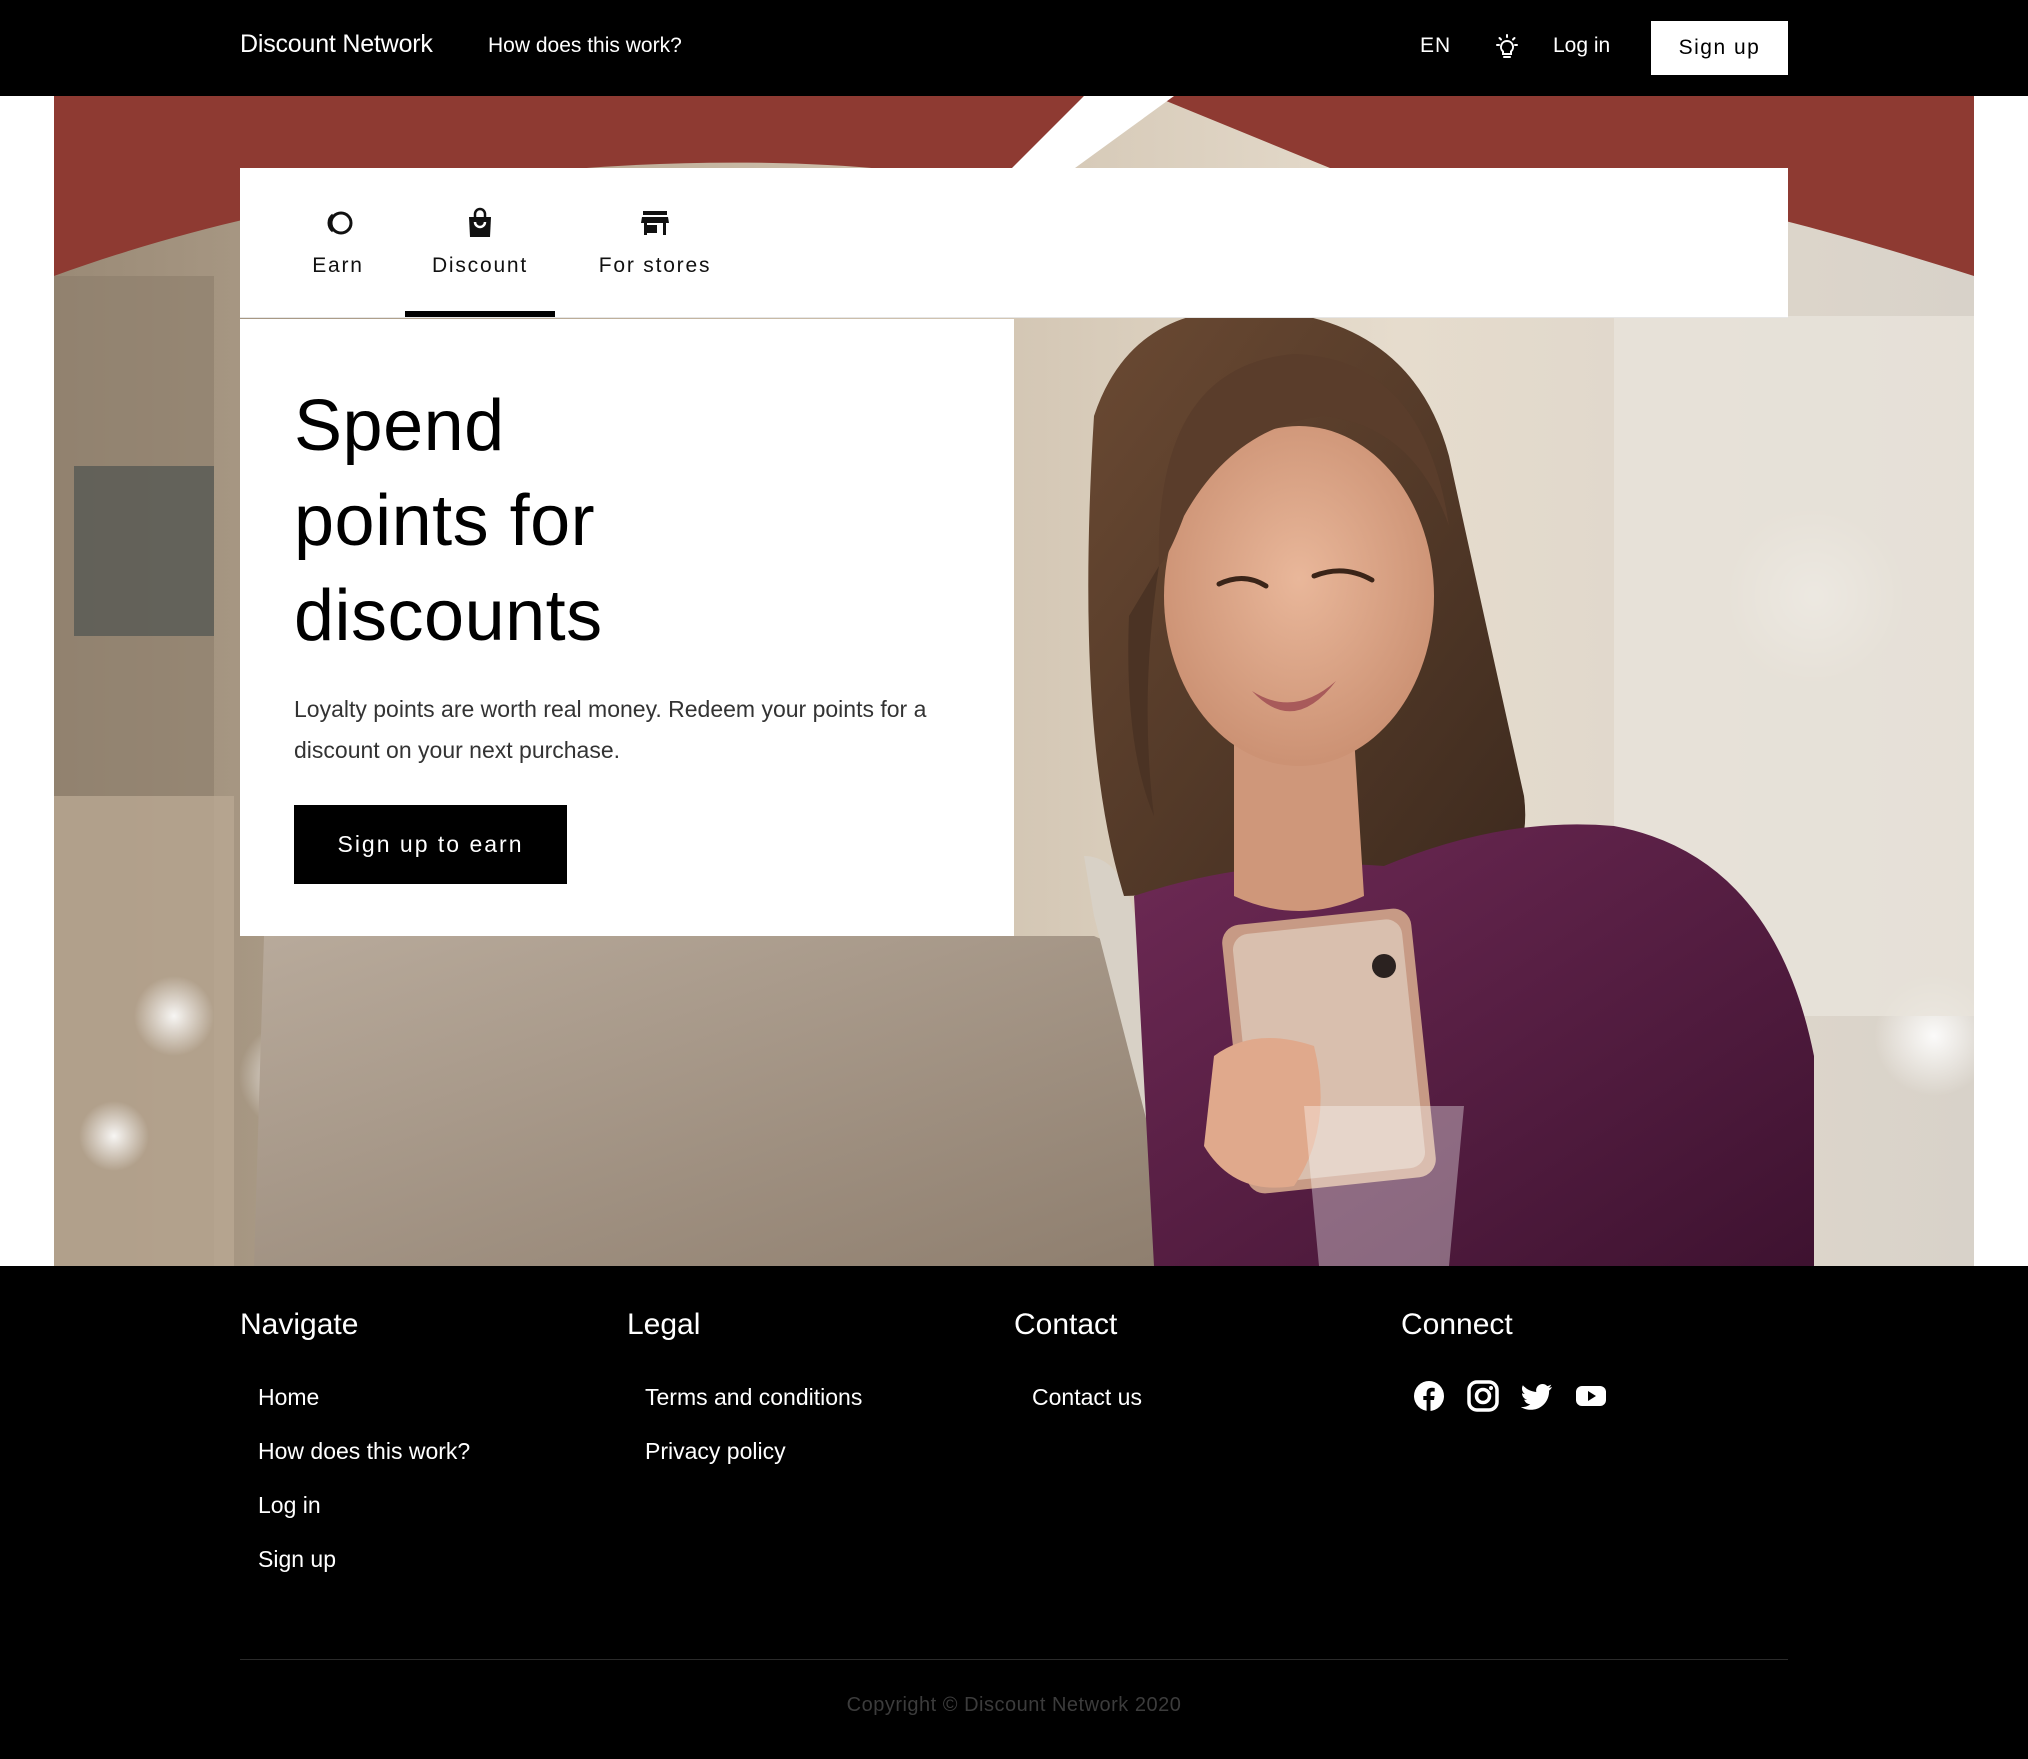  What do you see at coordinates (1457, 1324) in the screenshot?
I see `footer-connect-title: Connect` at bounding box center [1457, 1324].